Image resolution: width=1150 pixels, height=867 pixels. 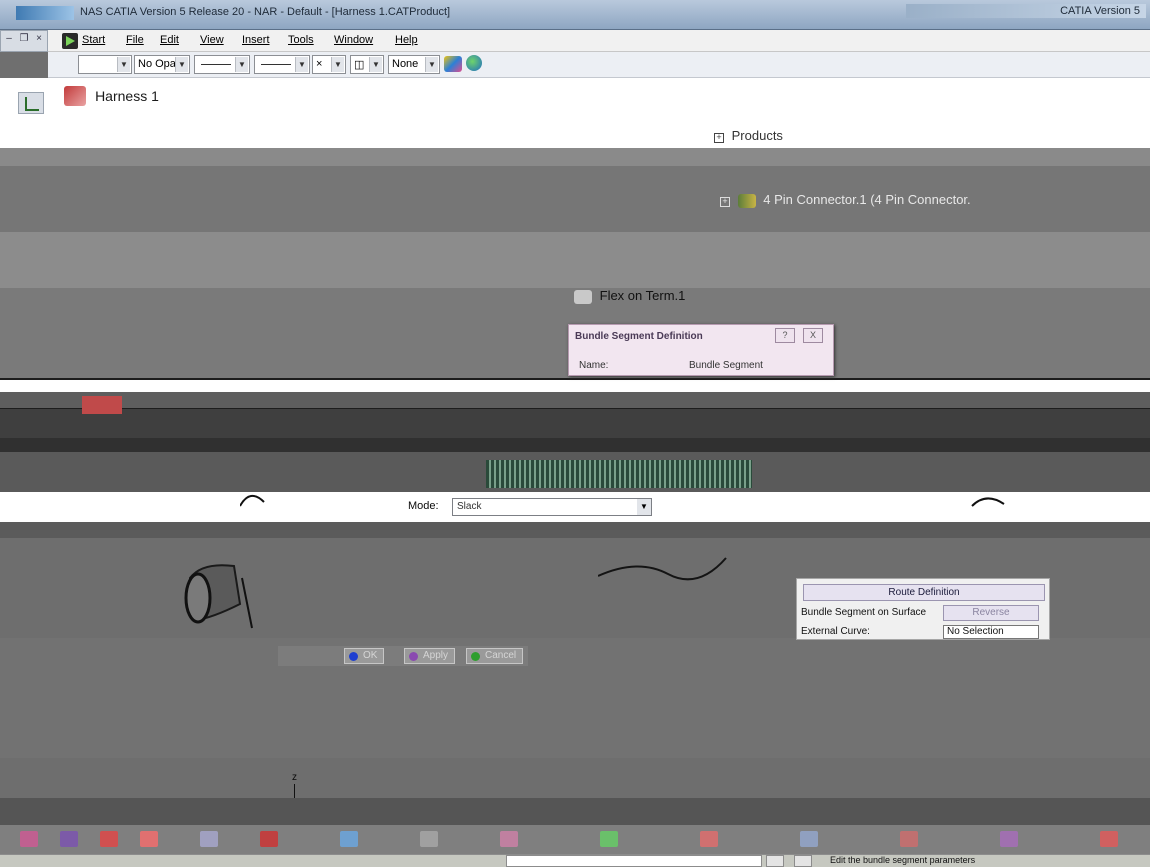 I want to click on red-marker, so click(x=102, y=405).